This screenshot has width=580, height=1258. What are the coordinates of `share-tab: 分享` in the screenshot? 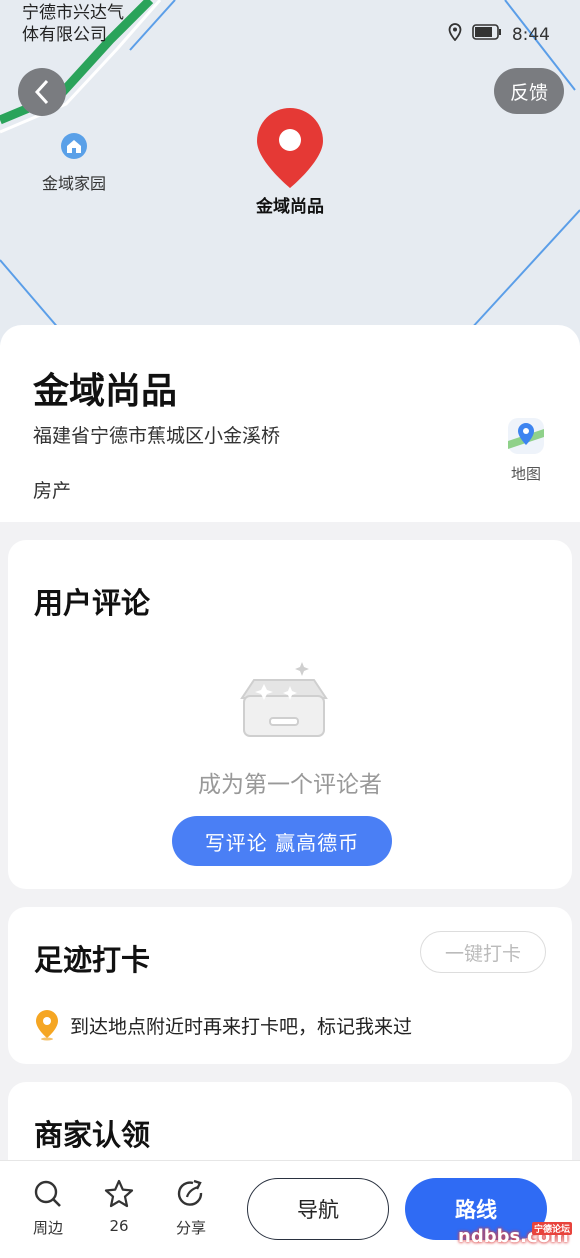 It's located at (191, 1208).